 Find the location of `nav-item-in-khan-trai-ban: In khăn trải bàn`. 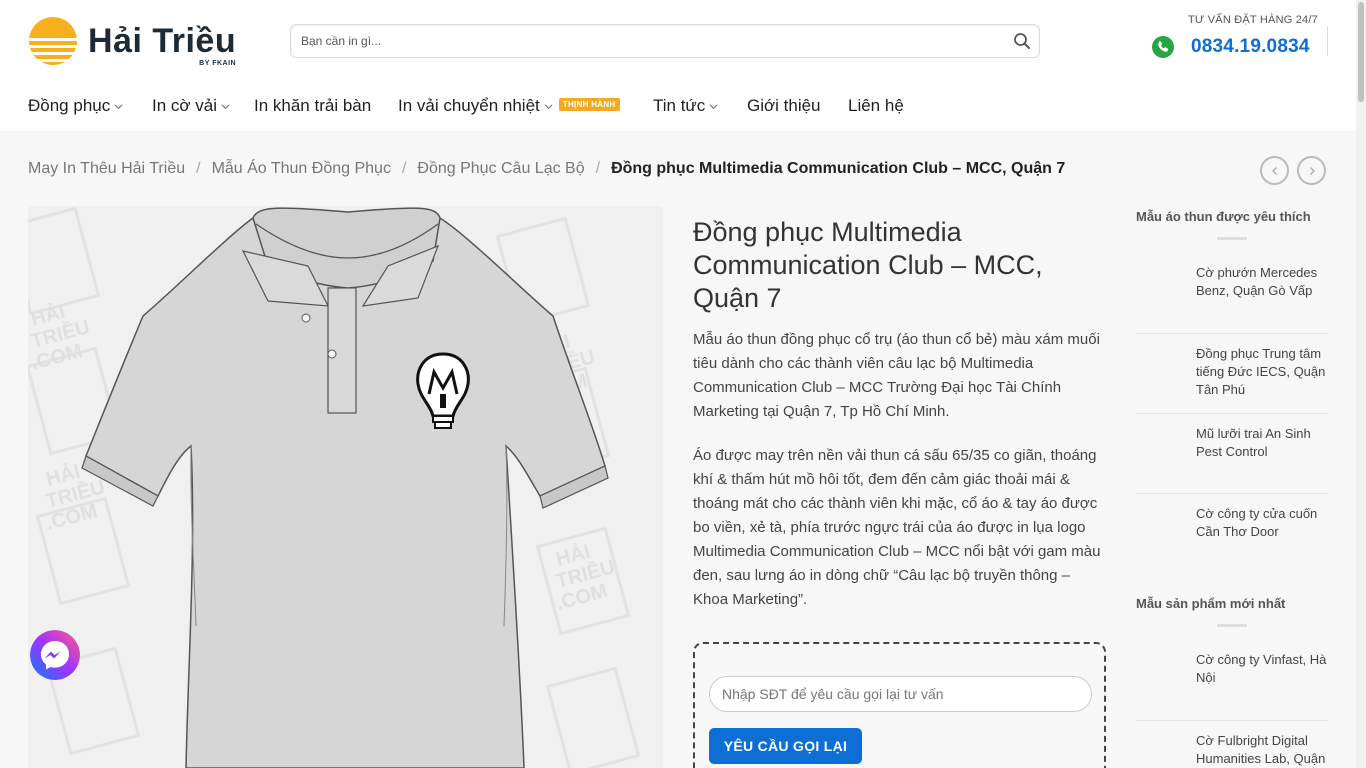

nav-item-in-khan-trai-ban: In khăn trải bàn is located at coordinates (312, 106).